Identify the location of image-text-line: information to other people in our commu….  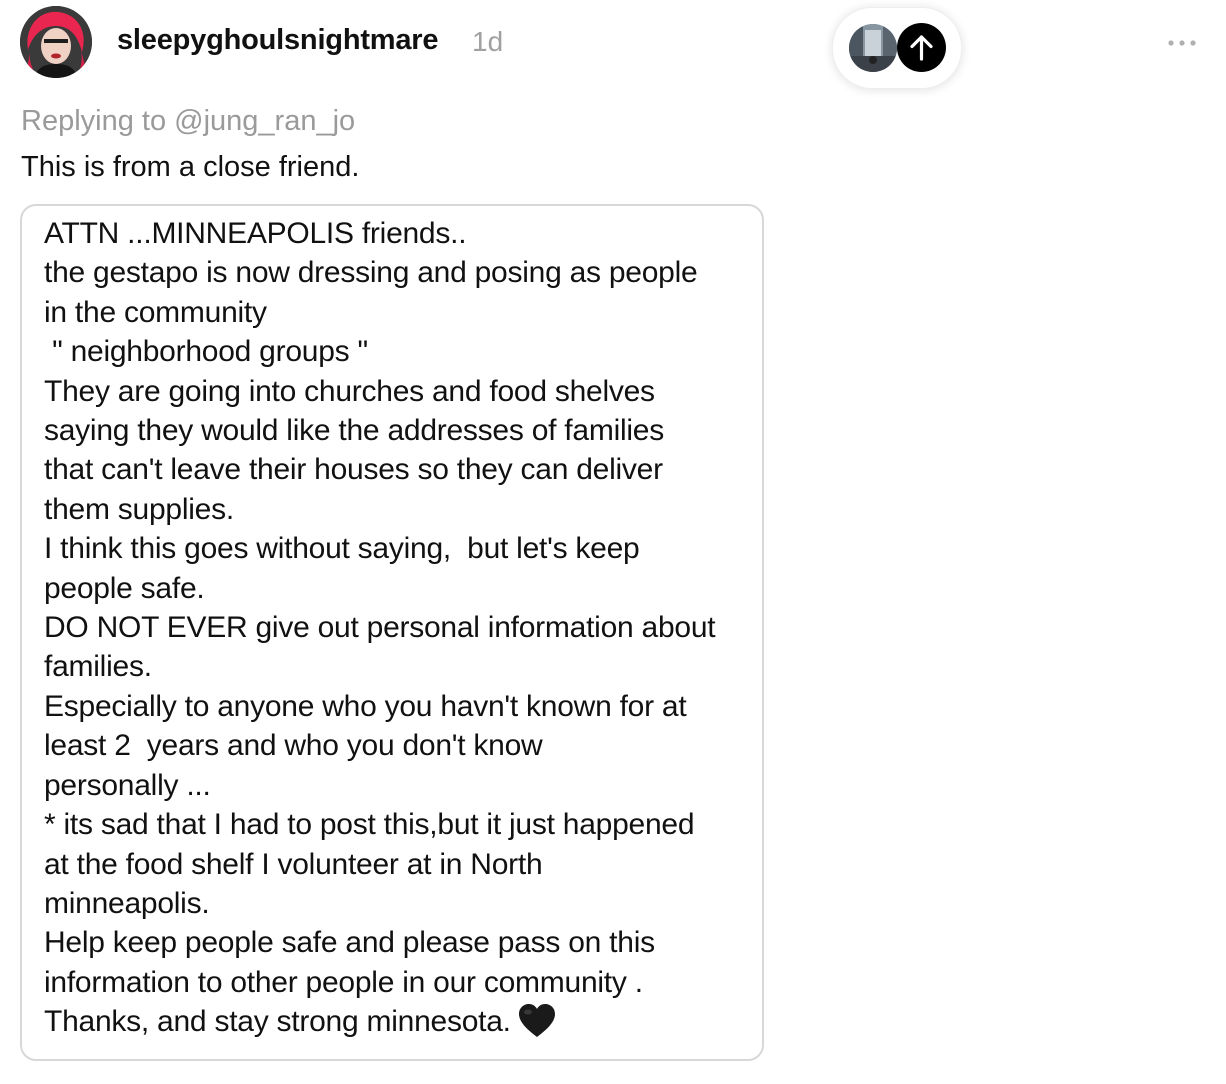
(343, 982).